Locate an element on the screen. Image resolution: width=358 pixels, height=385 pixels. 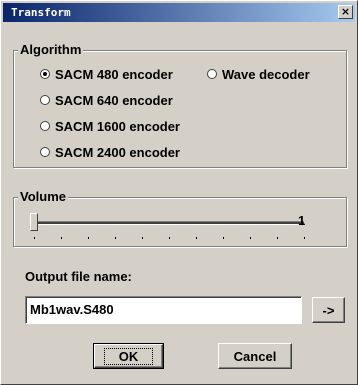
radio-label-sacm-640: SACM 640 encoder is located at coordinates (114, 100).